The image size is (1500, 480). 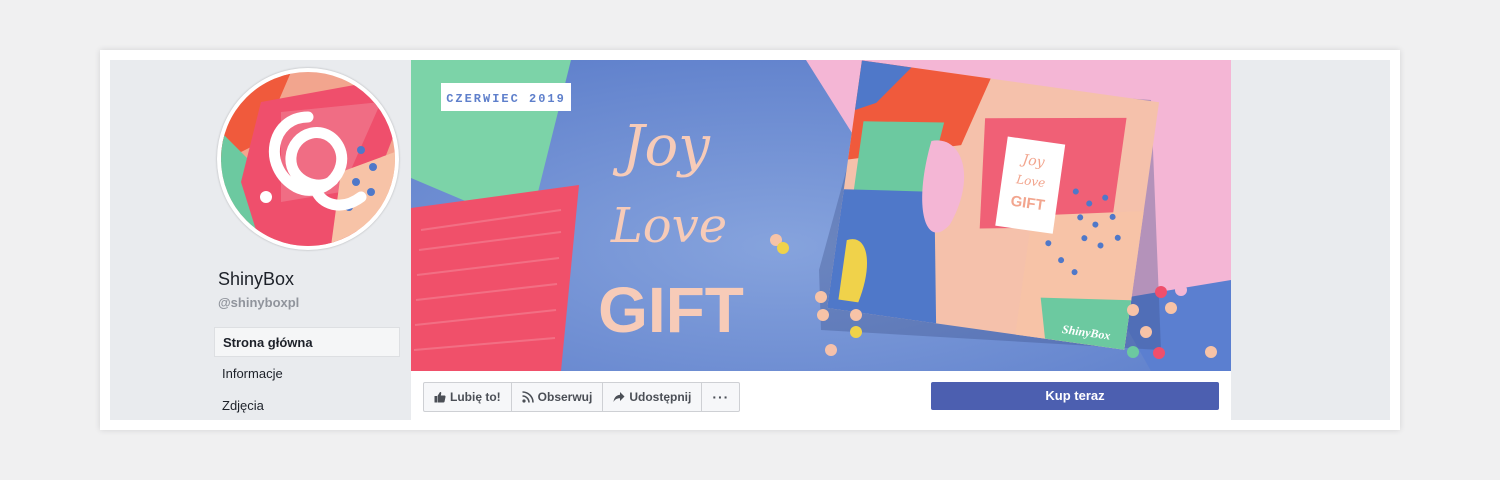 What do you see at coordinates (1310, 240) in the screenshot?
I see `right-padding` at bounding box center [1310, 240].